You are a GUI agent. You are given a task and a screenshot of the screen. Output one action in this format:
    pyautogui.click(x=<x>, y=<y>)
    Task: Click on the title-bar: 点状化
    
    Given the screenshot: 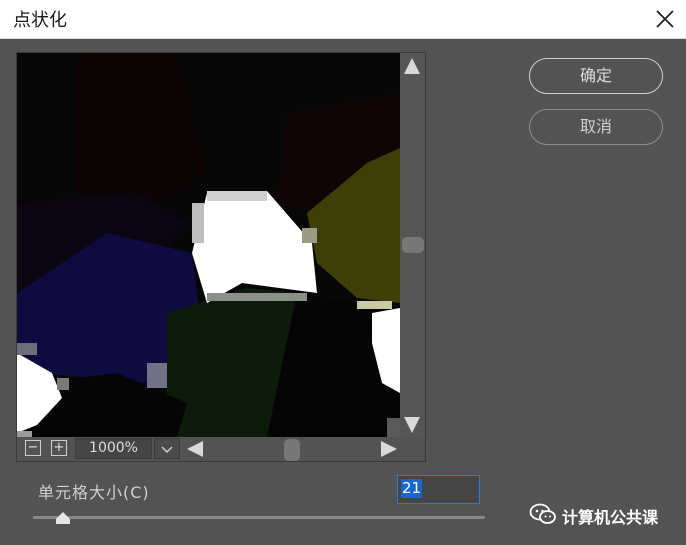 What is the action you would take?
    pyautogui.click(x=343, y=19)
    